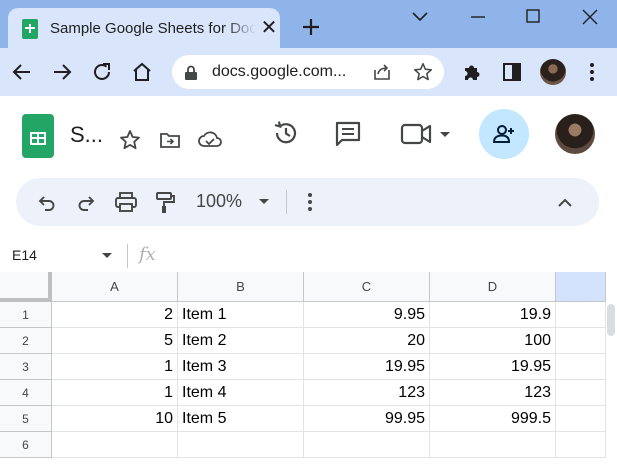  What do you see at coordinates (581, 315) in the screenshot?
I see `cell-e1` at bounding box center [581, 315].